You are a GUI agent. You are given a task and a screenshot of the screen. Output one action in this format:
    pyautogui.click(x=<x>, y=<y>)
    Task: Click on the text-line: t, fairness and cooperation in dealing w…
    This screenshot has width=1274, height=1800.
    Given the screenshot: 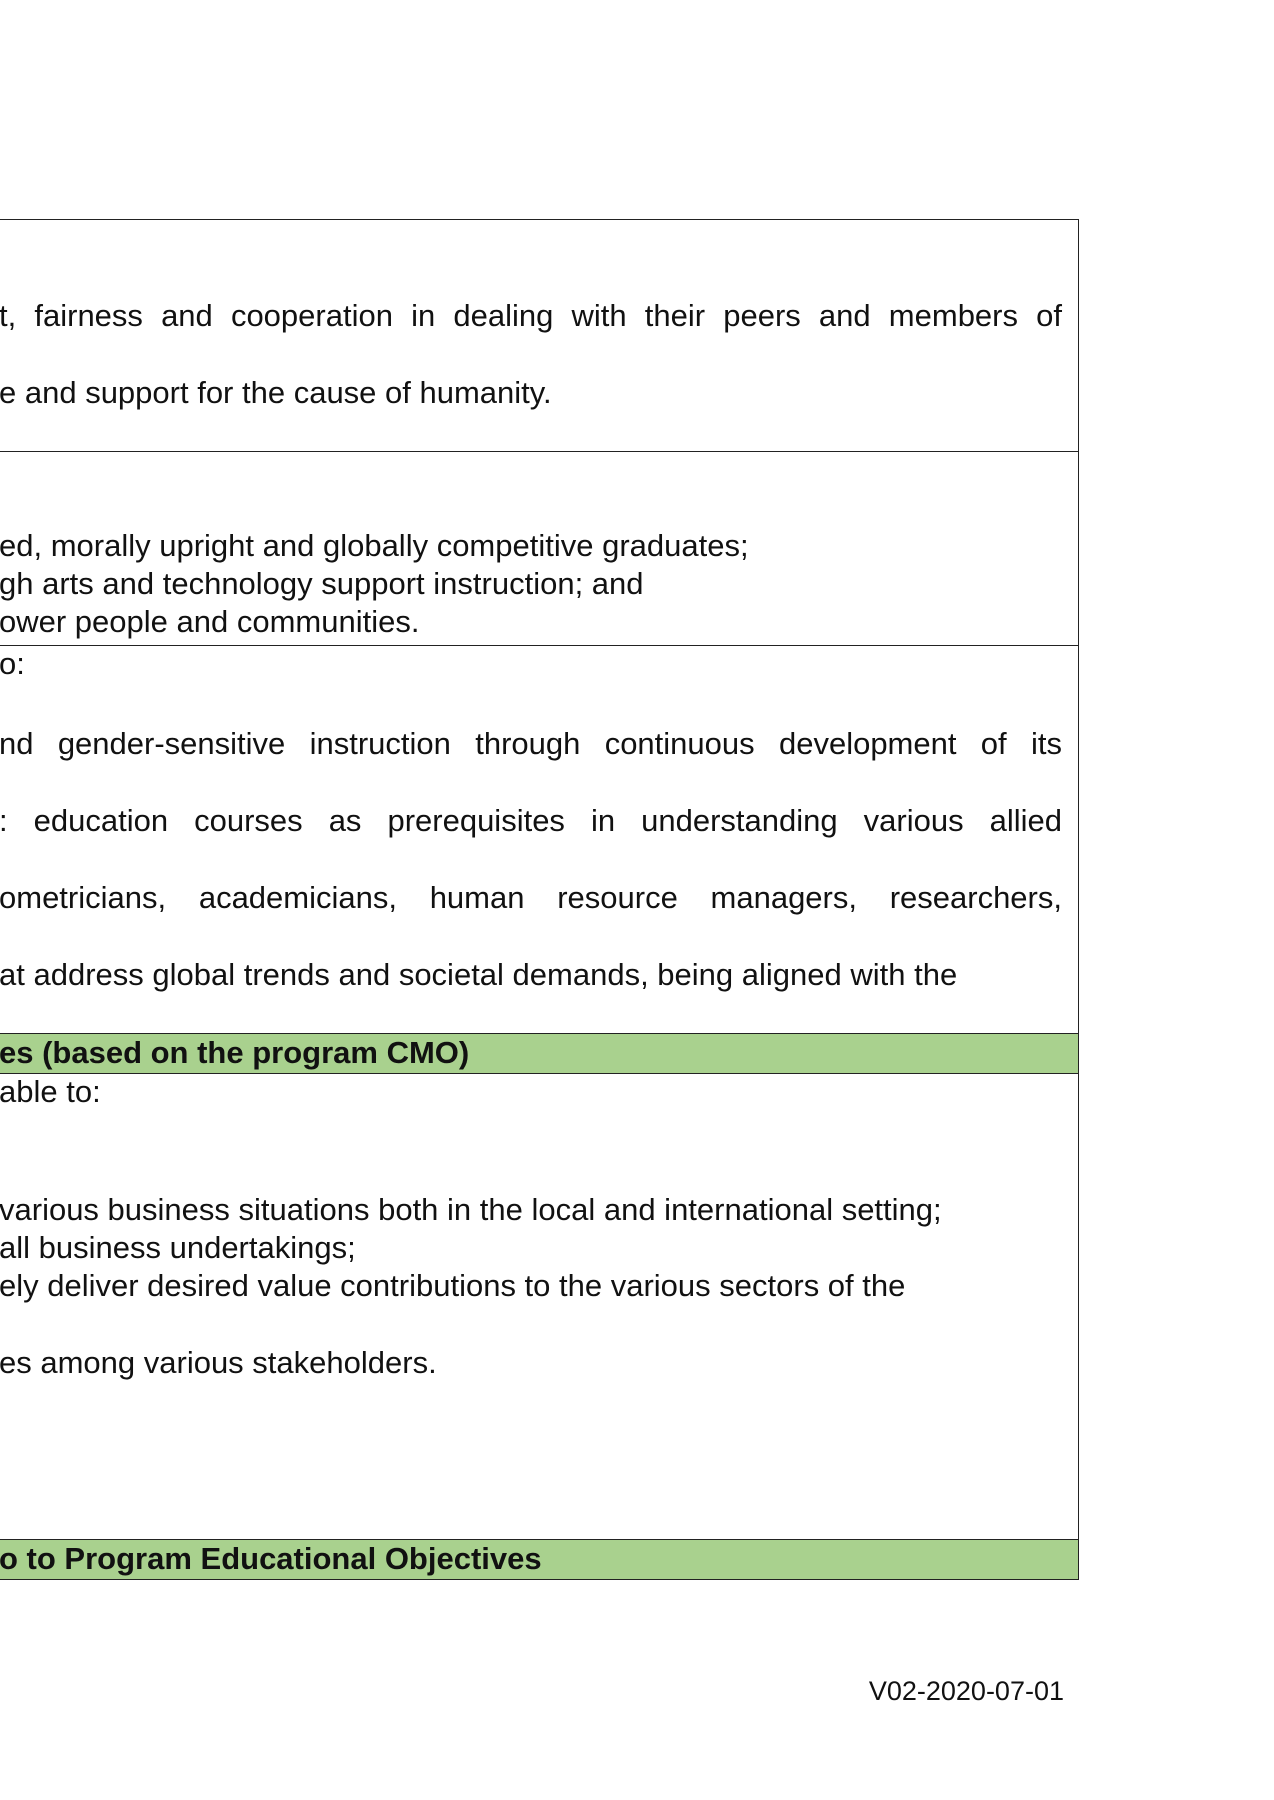 What is the action you would take?
    pyautogui.click(x=531, y=315)
    